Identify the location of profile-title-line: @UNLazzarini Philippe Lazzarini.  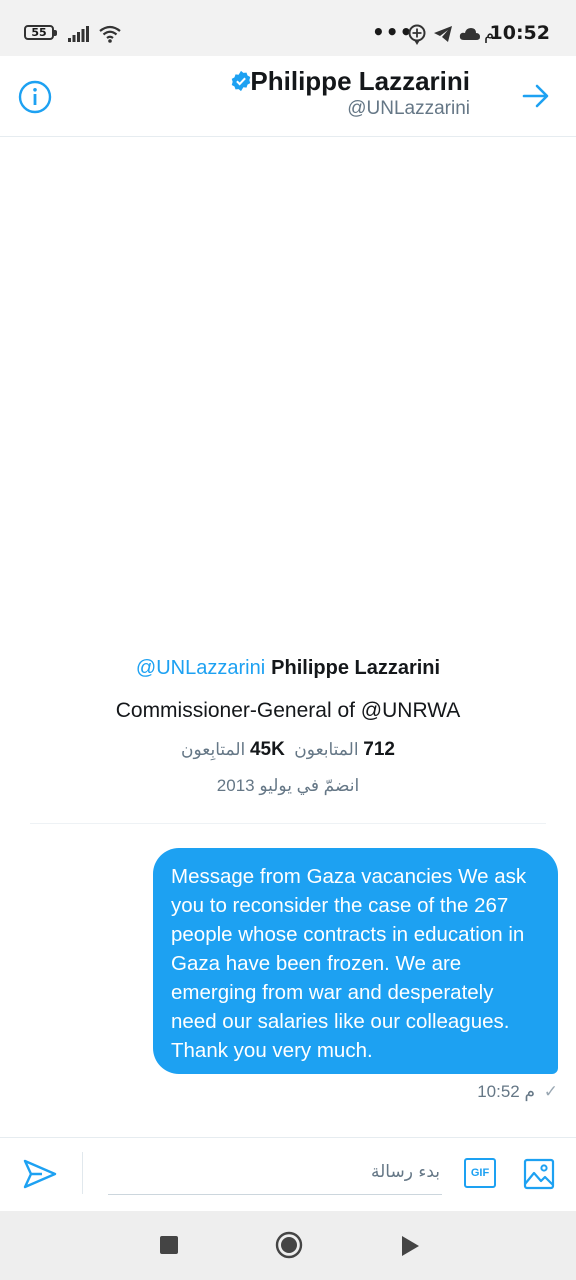
(288, 668).